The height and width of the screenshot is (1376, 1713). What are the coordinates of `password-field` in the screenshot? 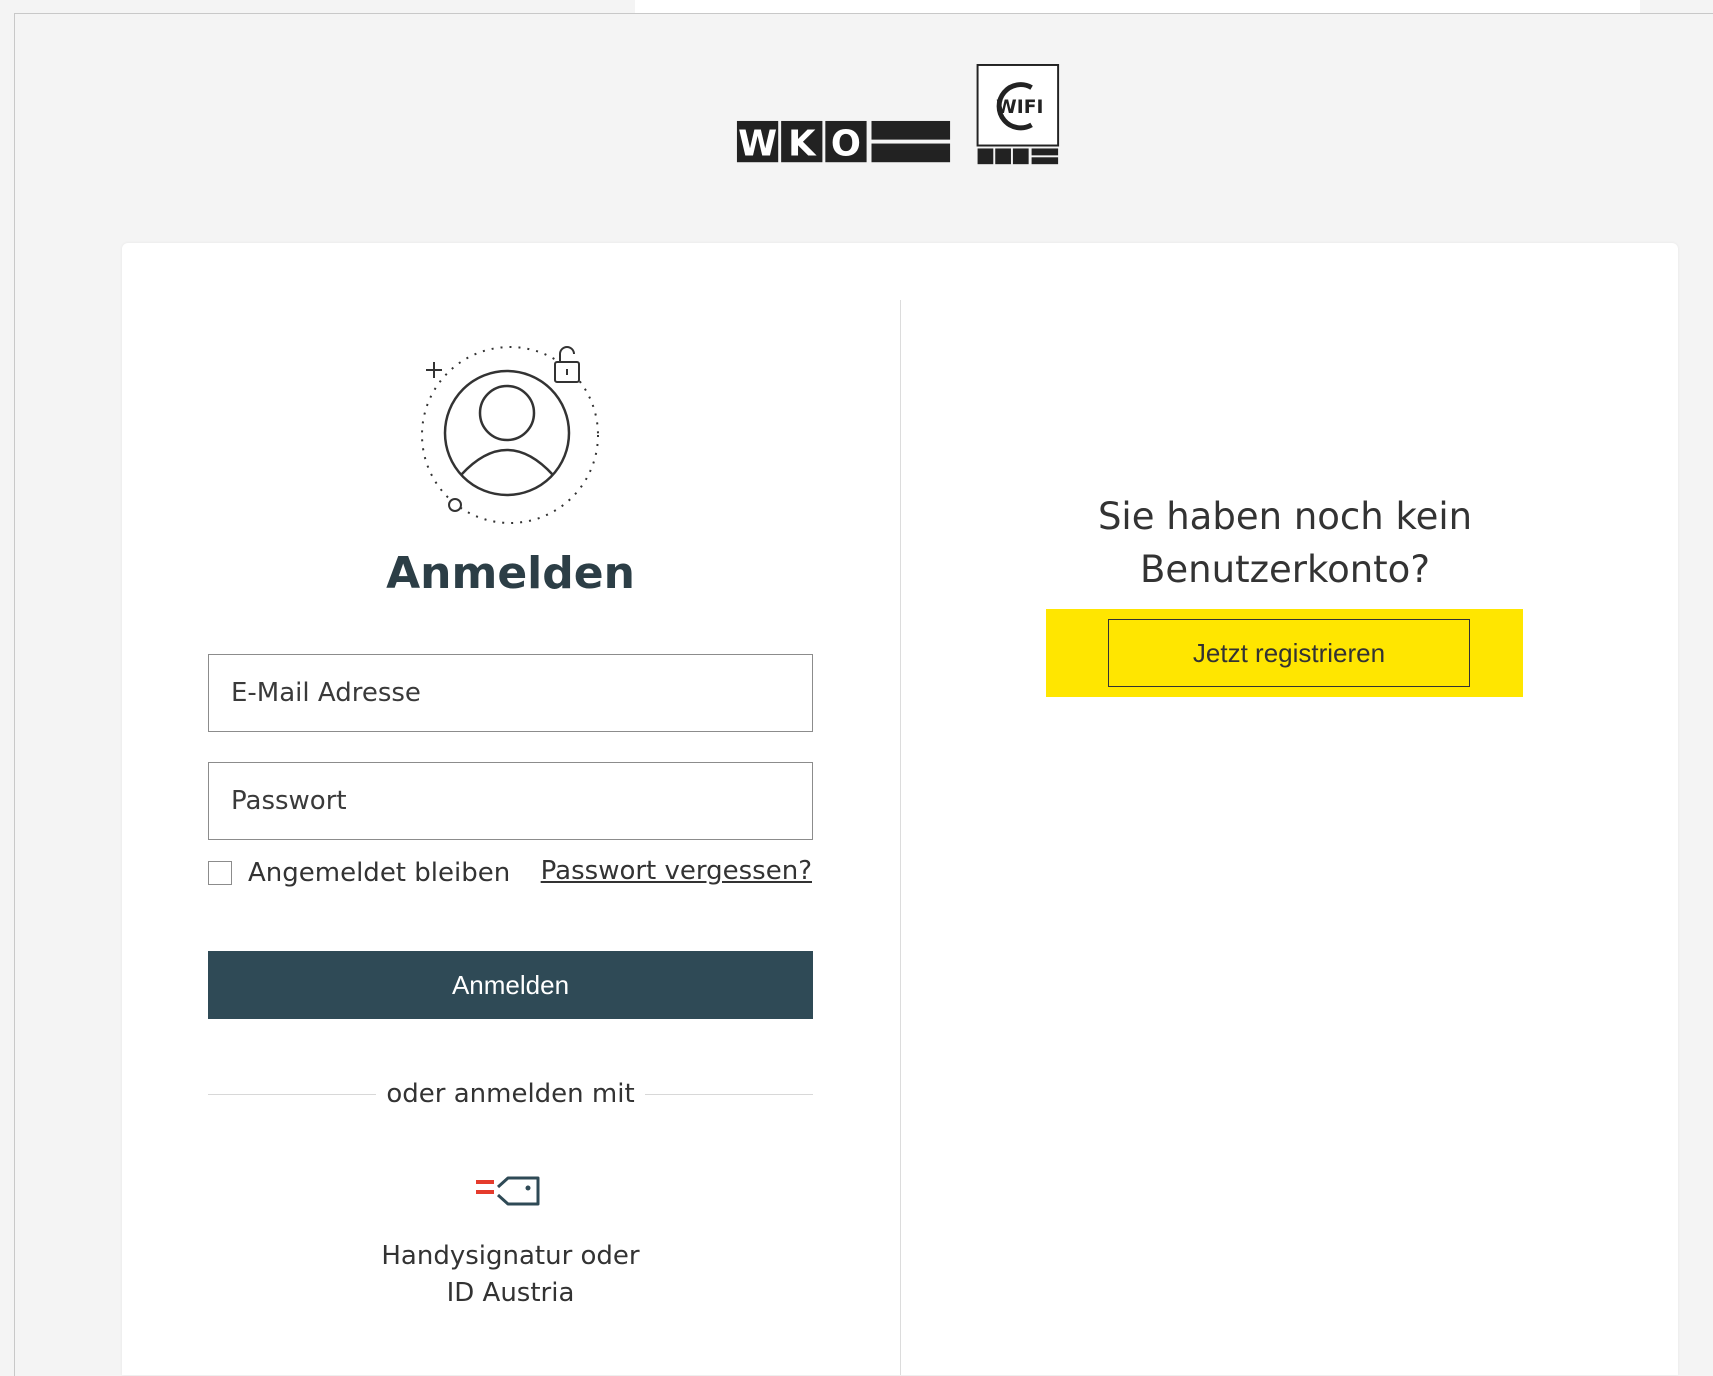 It's located at (510, 801).